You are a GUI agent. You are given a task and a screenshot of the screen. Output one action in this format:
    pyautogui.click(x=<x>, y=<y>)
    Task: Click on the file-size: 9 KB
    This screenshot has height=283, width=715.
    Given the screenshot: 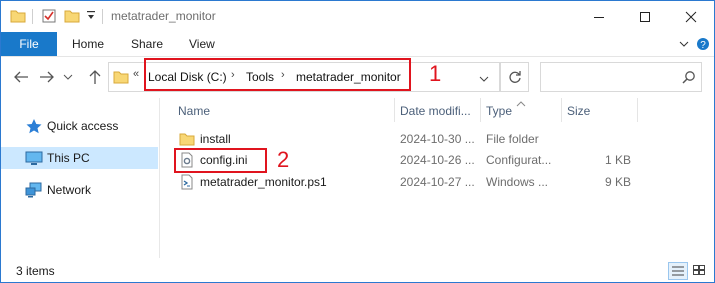 What is the action you would take?
    pyautogui.click(x=617, y=182)
    